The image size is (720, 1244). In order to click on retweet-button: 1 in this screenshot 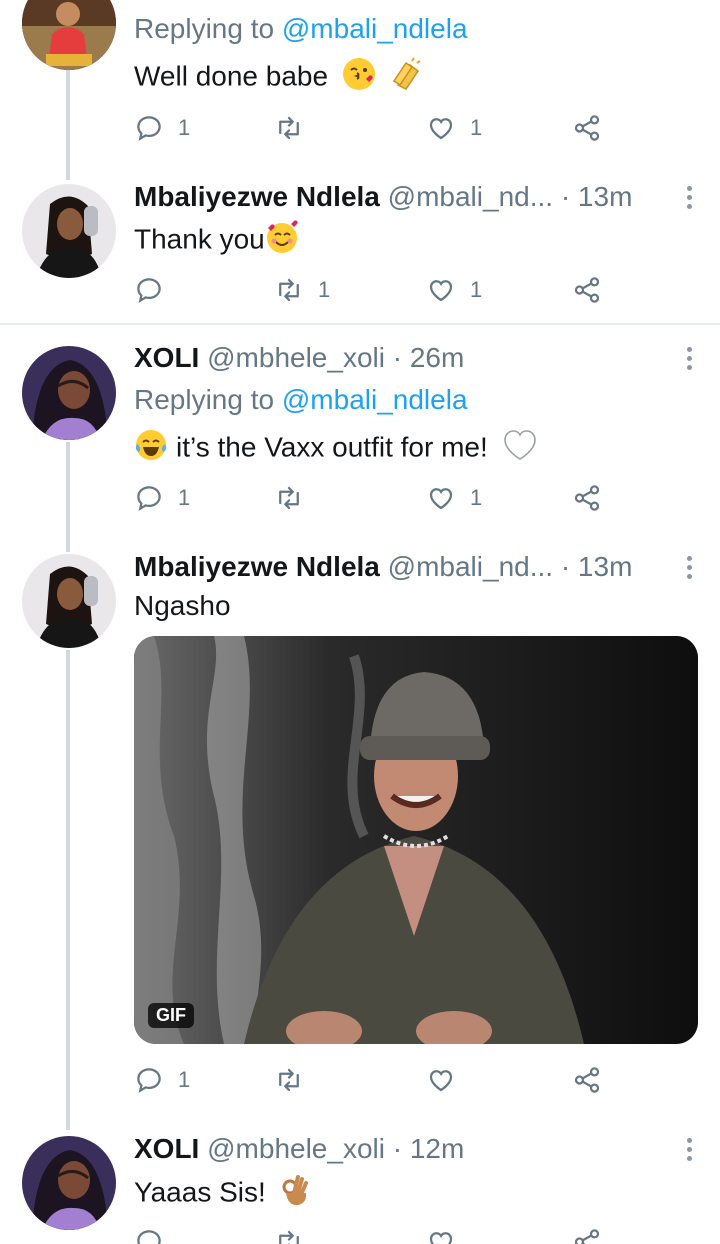, I will do `click(302, 290)`.